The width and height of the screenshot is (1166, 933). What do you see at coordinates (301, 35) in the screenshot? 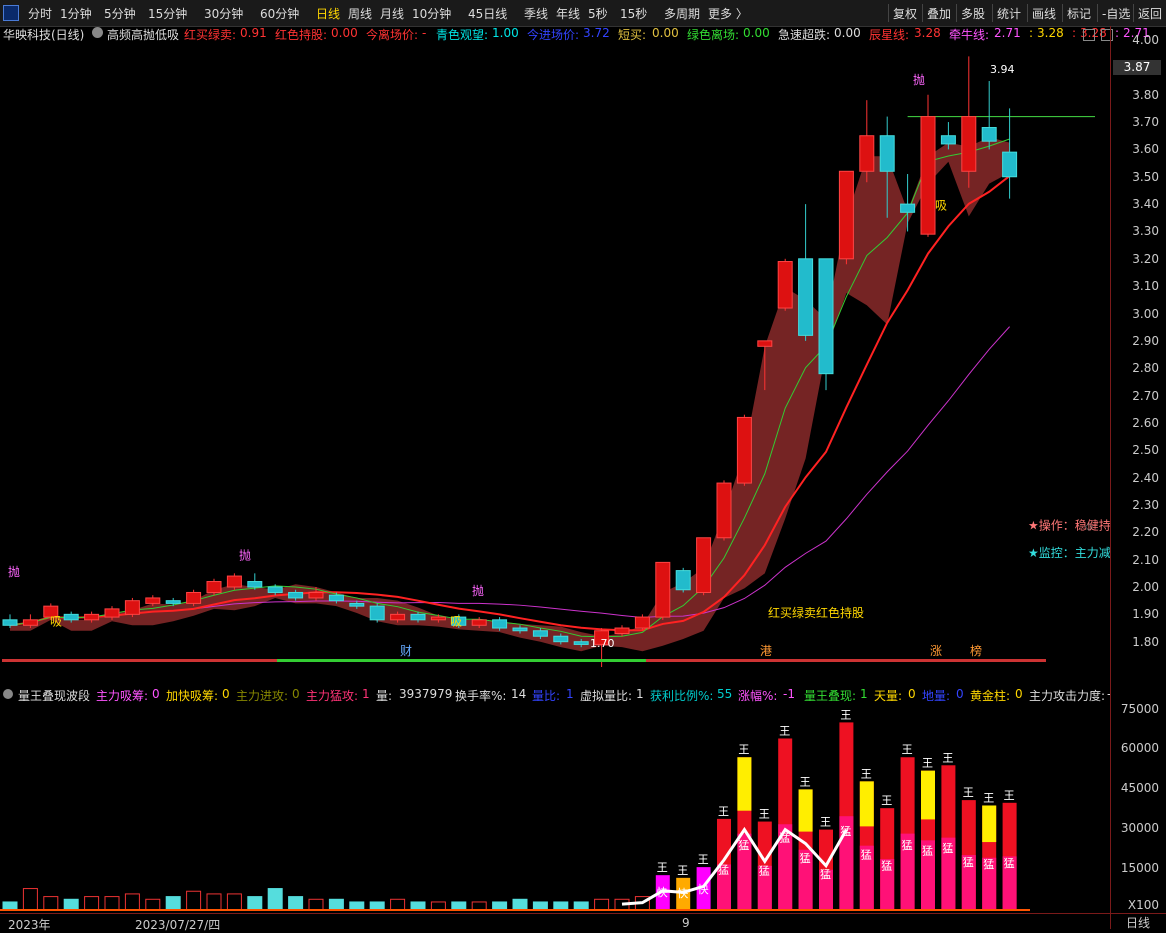
I see `info-item-label: 红色持股:` at bounding box center [301, 35].